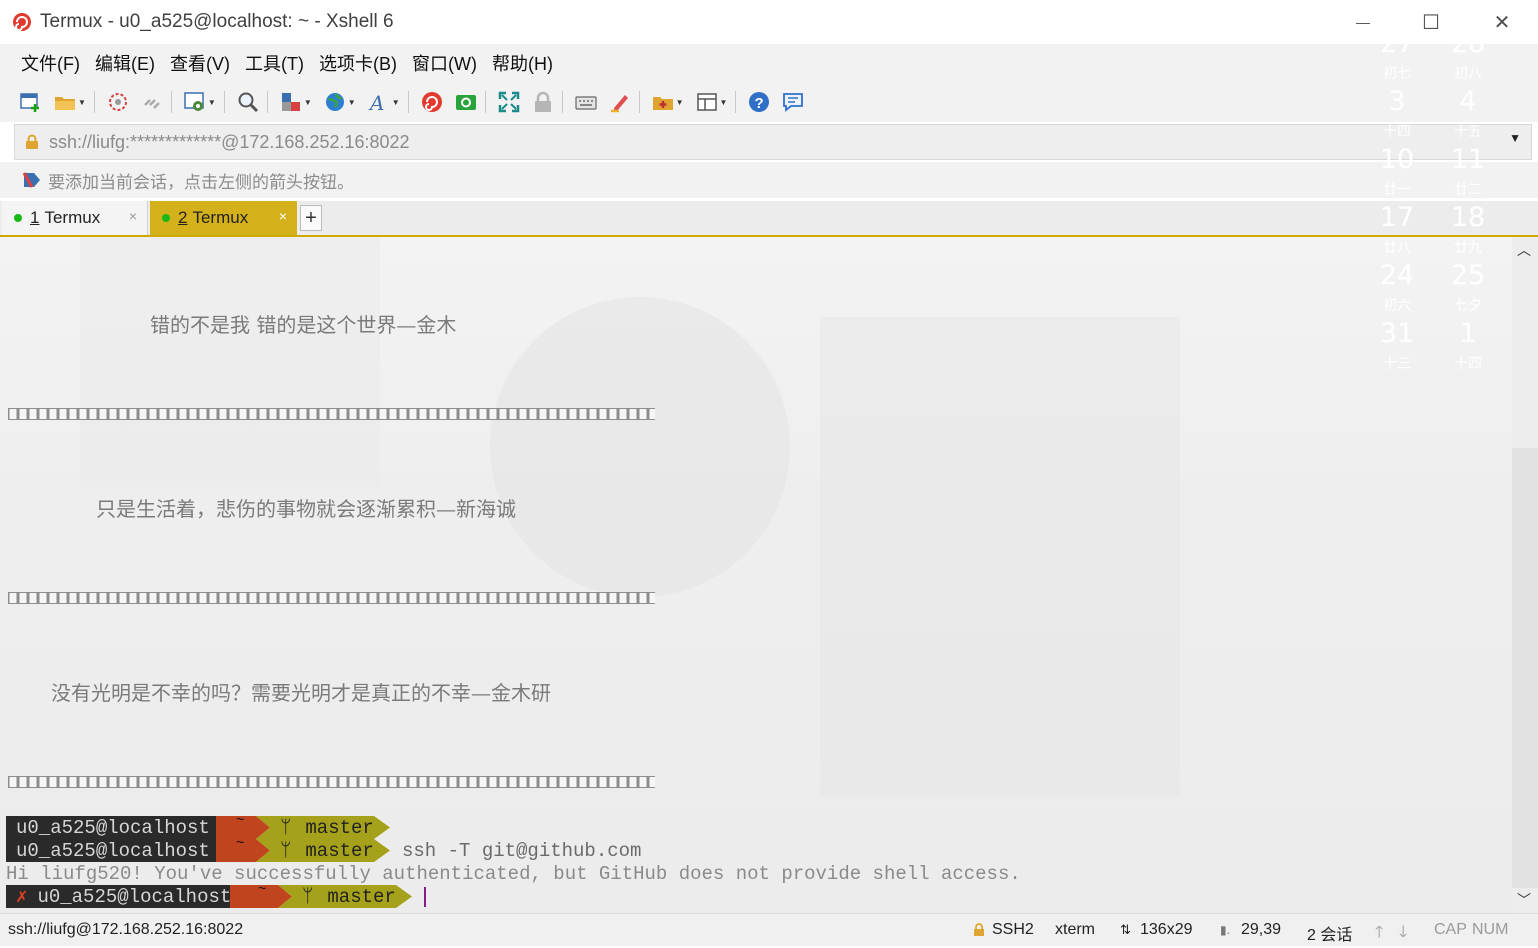 The height and width of the screenshot is (948, 1538). Describe the element at coordinates (1515, 138) in the screenshot. I see `address-dropdown-icon: ▼` at that location.